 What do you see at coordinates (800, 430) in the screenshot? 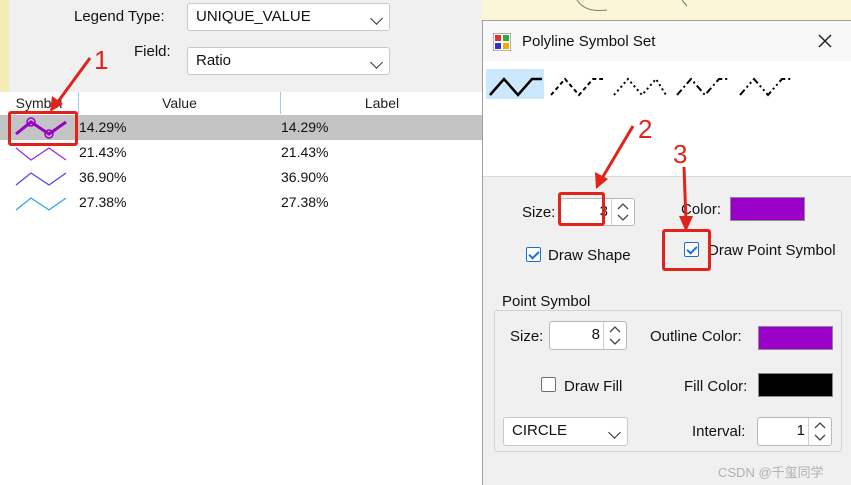
I see `interval-value: 1` at bounding box center [800, 430].